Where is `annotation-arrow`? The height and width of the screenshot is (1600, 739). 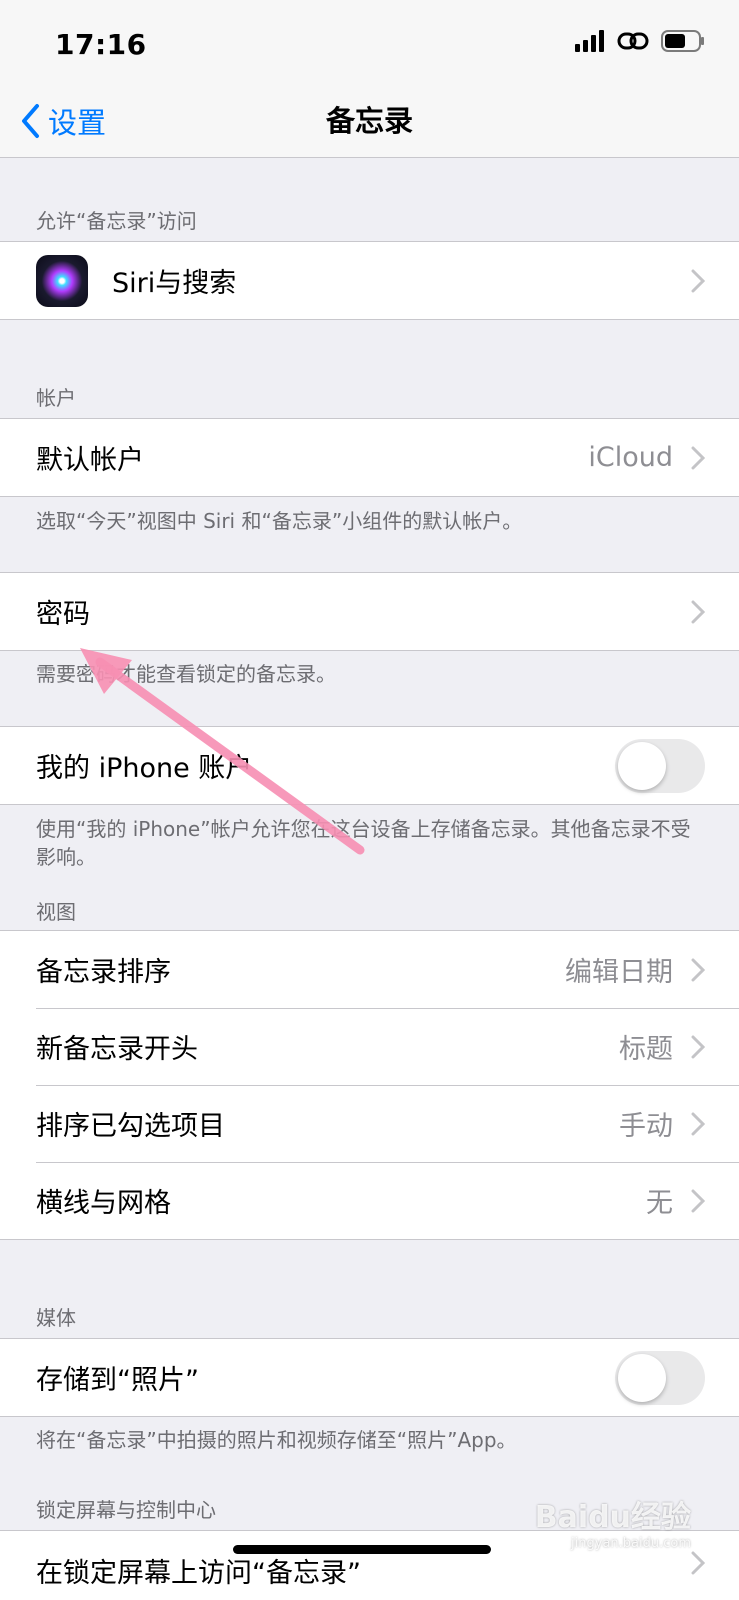
annotation-arrow is located at coordinates (222, 751).